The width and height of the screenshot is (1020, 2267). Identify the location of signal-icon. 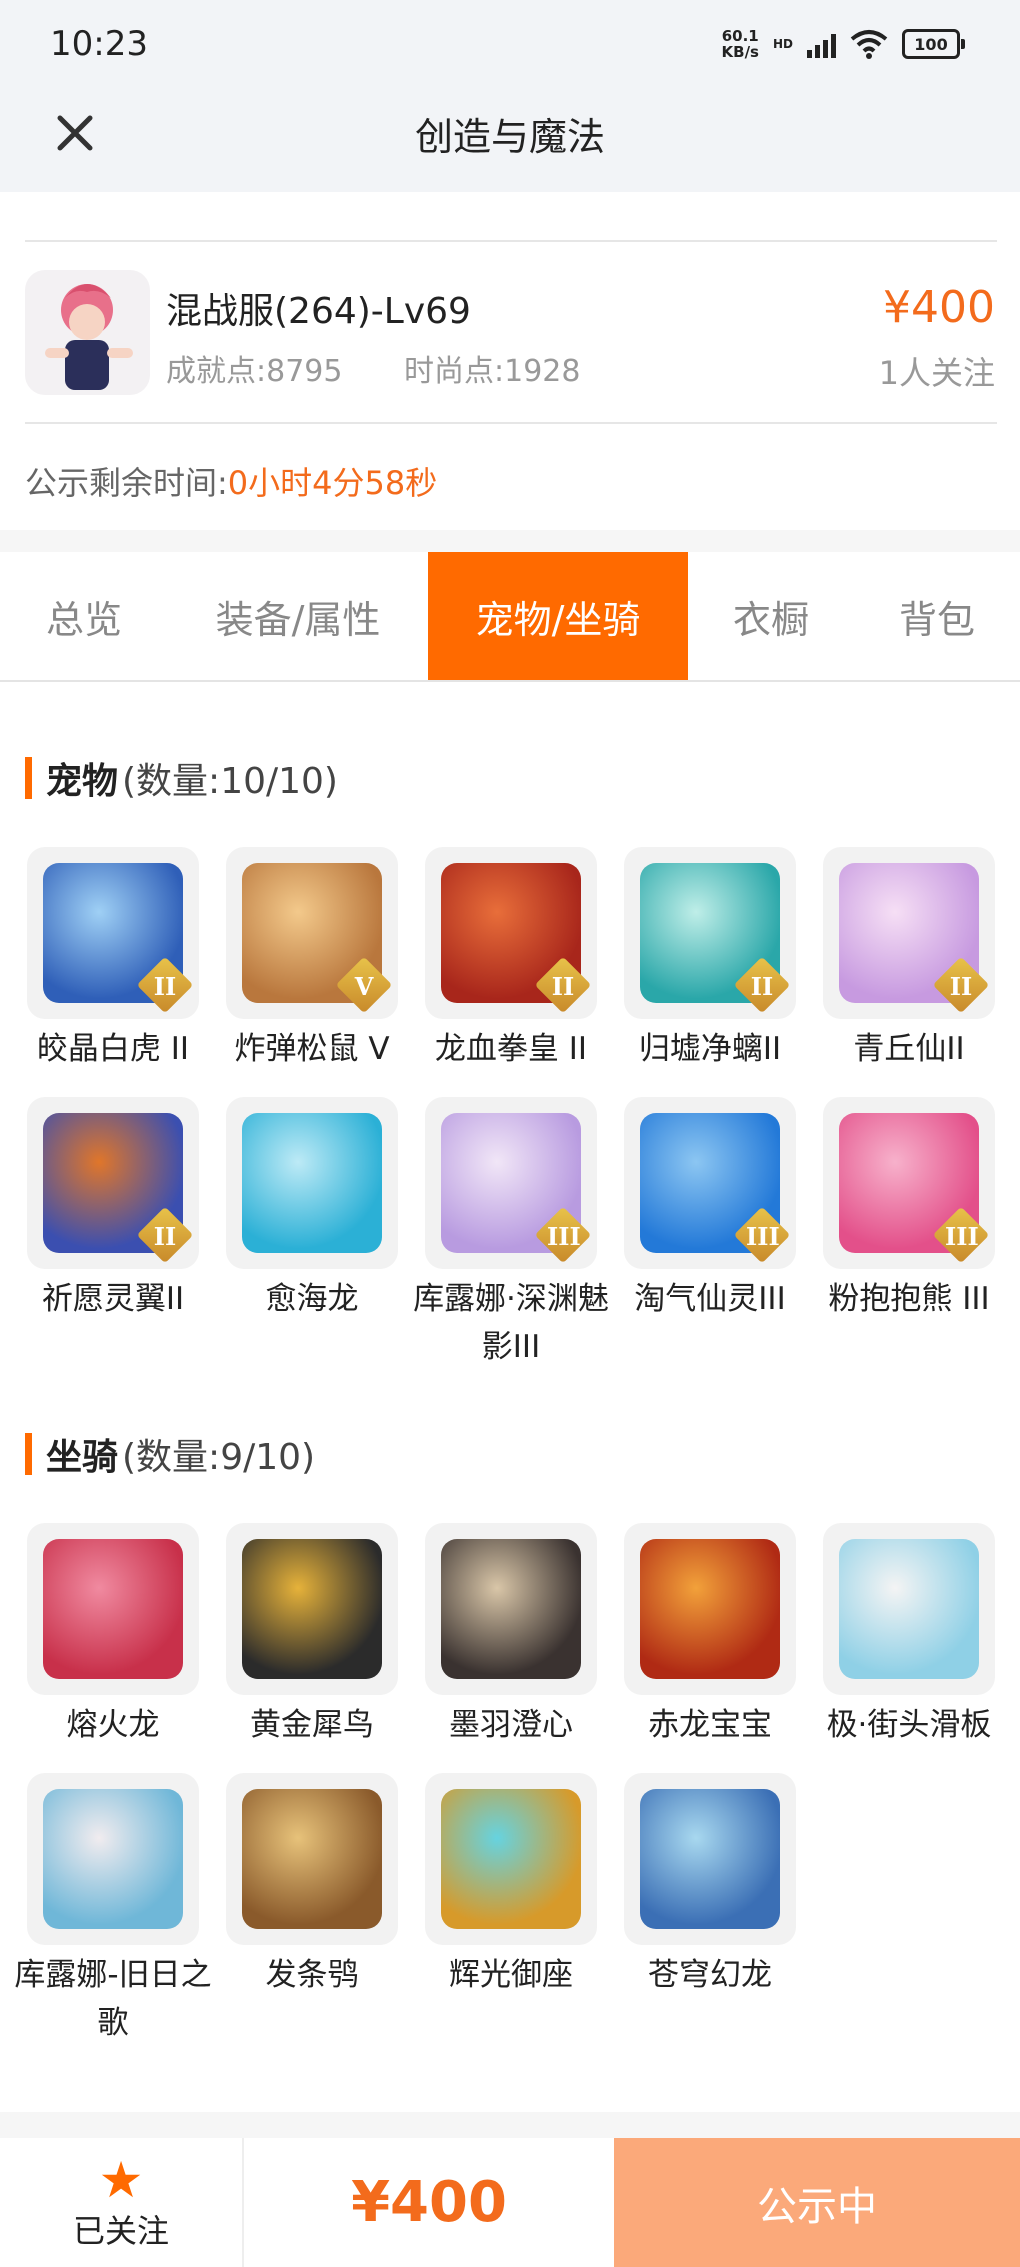
(821, 44).